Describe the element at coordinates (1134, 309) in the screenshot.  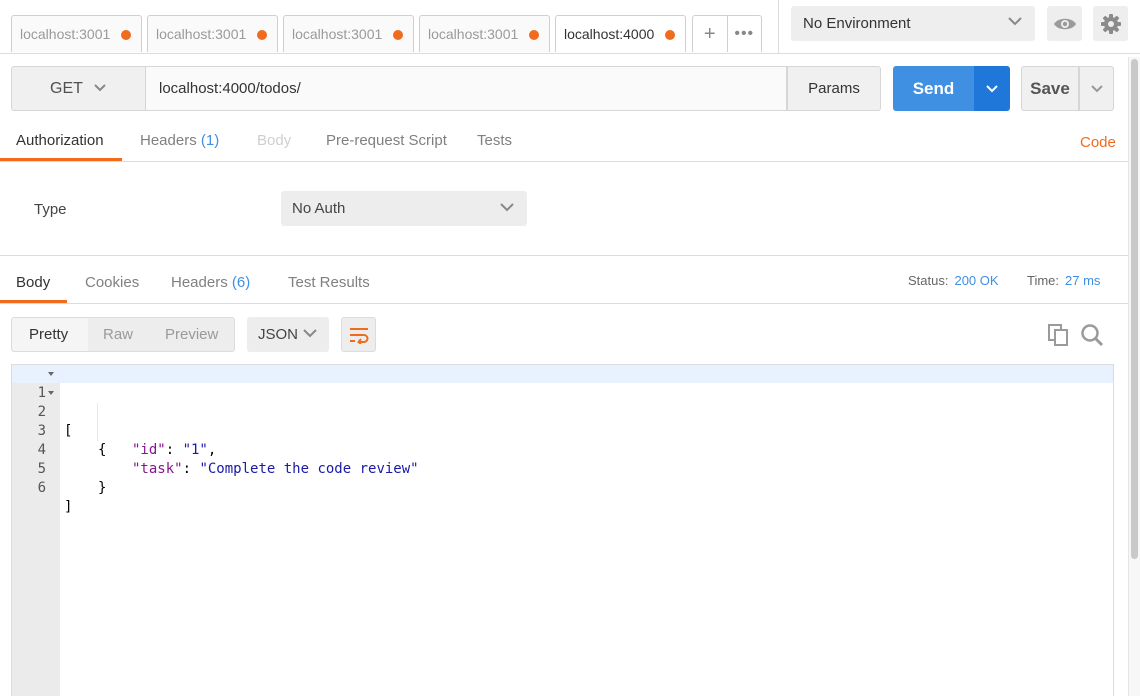
I see `scrollbar-thumb` at that location.